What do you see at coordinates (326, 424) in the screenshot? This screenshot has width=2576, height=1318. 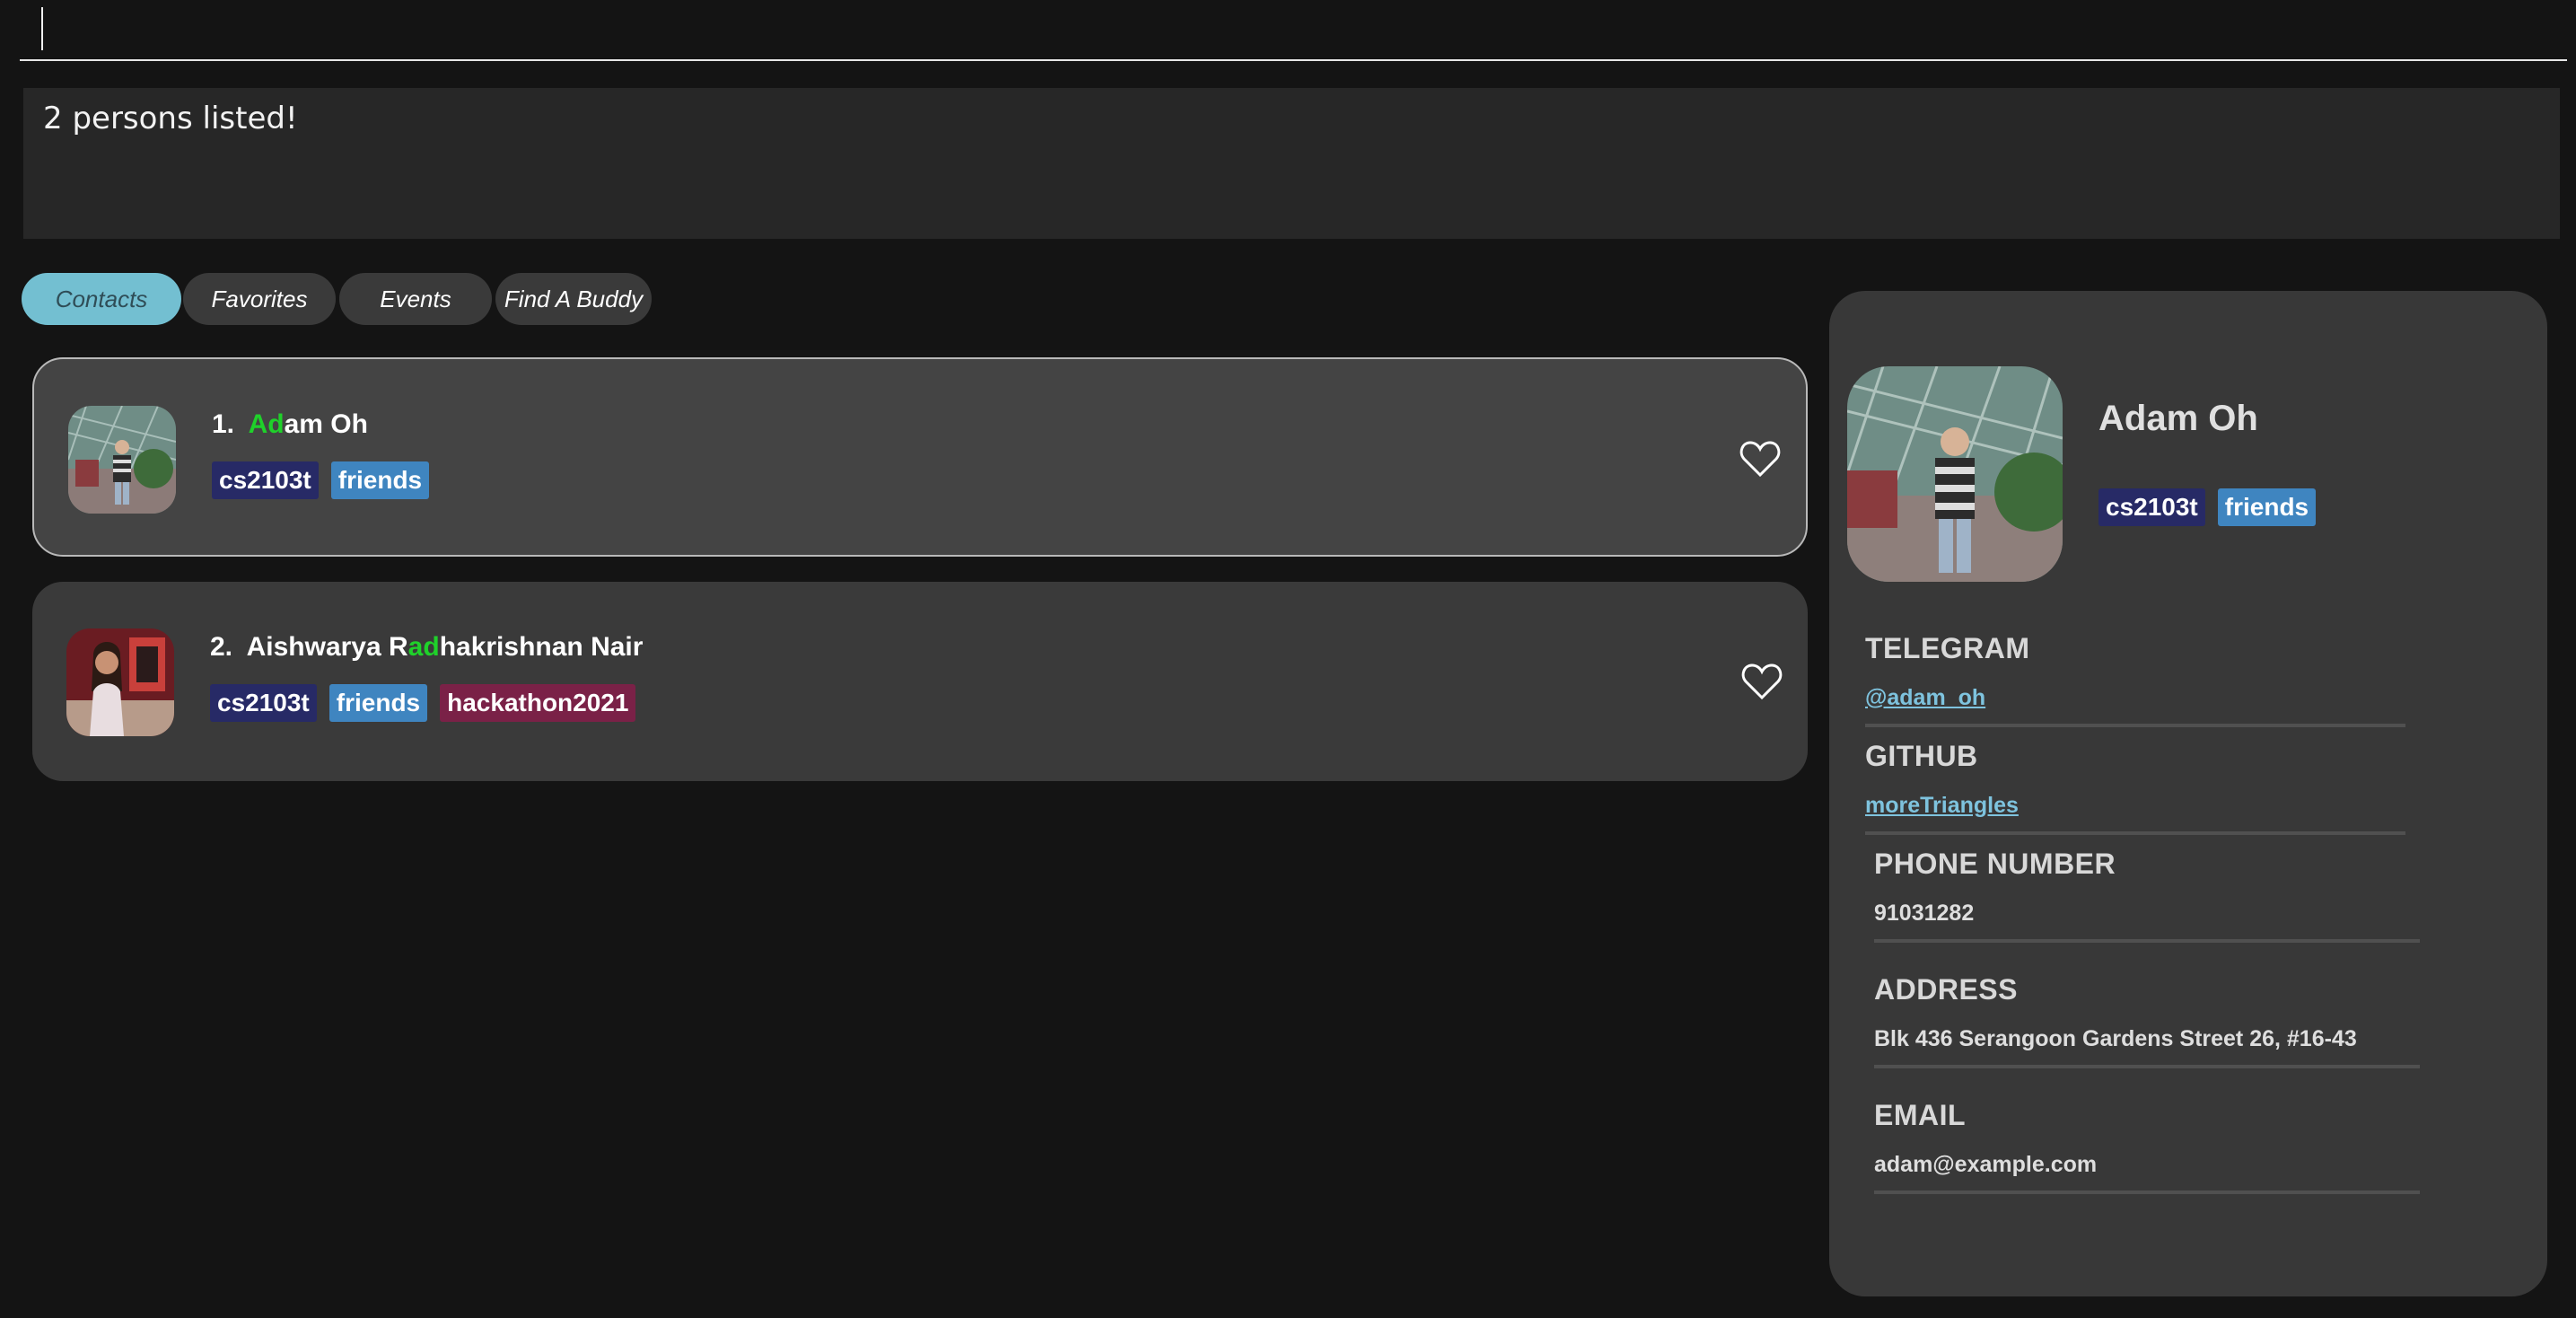 I see `person-name-suffix: am Oh` at bounding box center [326, 424].